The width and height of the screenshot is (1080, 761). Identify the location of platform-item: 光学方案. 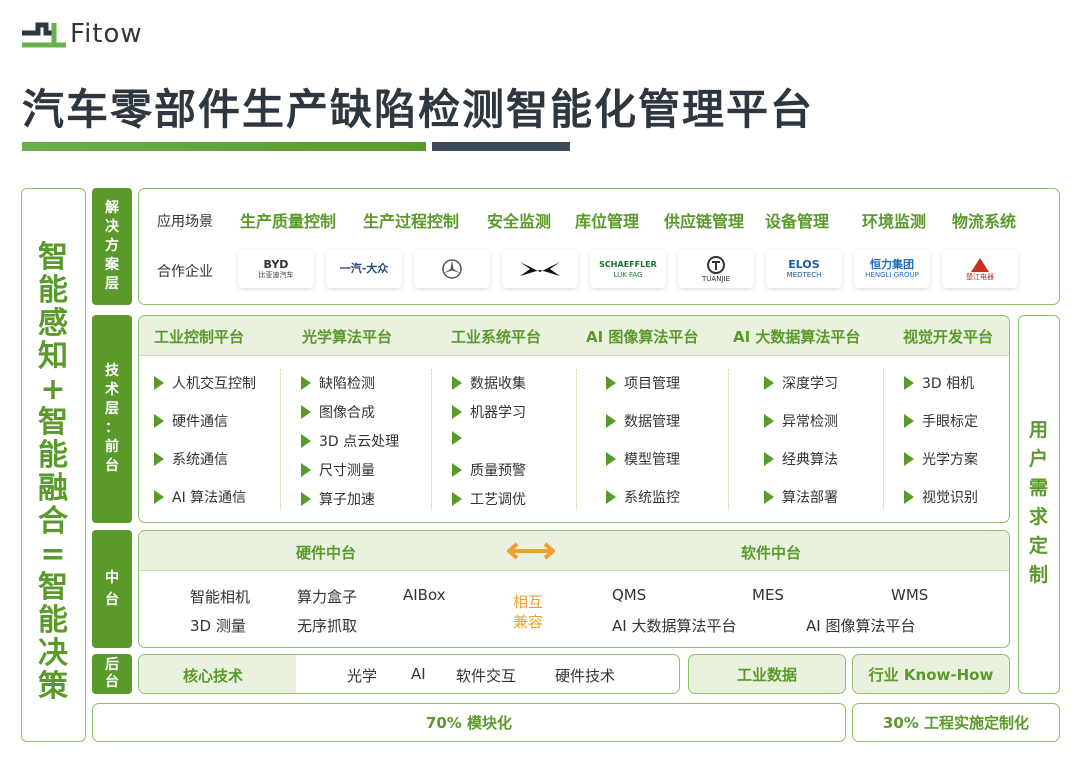
(941, 459).